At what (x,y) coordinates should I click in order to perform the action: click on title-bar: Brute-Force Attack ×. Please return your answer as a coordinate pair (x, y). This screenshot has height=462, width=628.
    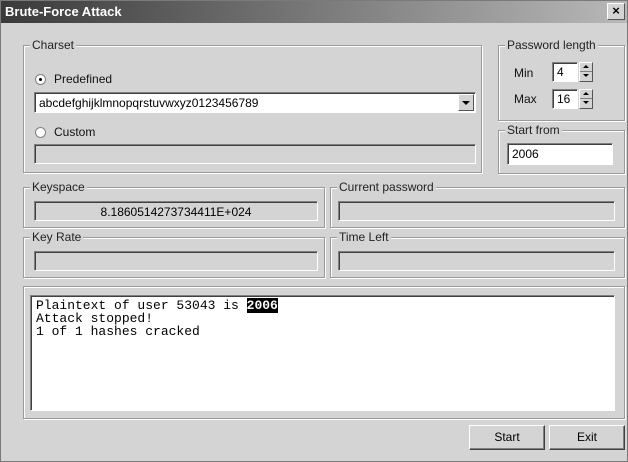
    Looking at the image, I should click on (314, 12).